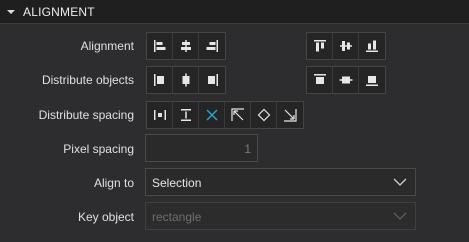 This screenshot has width=469, height=242. I want to click on align-center-horizontal-button, so click(186, 46).